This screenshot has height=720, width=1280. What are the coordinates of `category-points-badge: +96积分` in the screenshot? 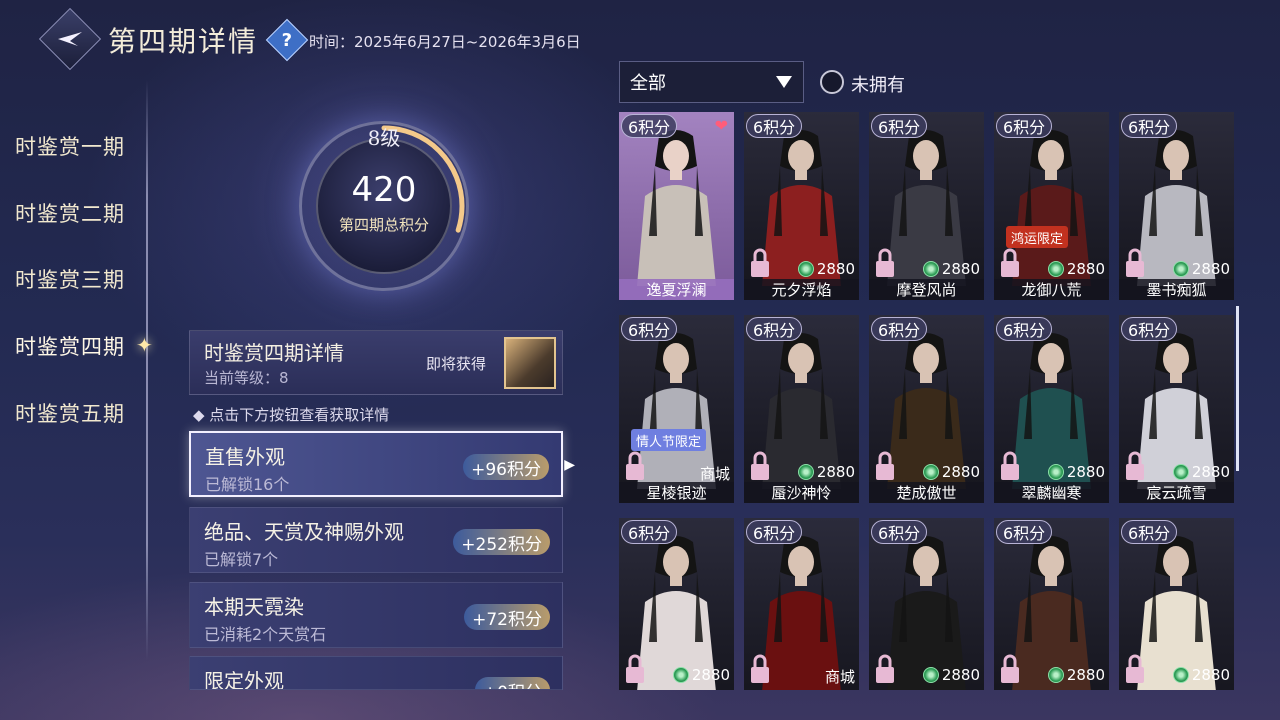 It's located at (506, 467).